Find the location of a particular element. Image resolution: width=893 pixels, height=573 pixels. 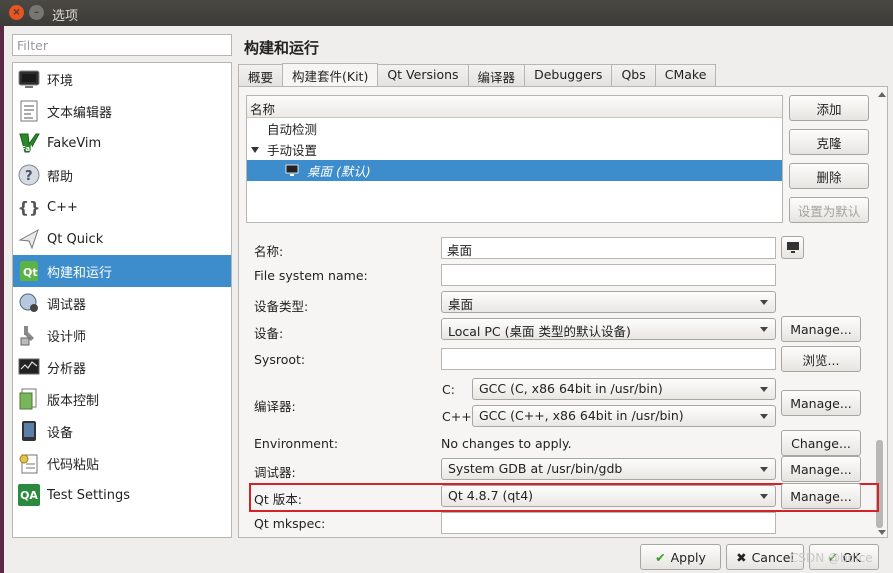

sidebar-item-designer: 设计师 is located at coordinates (122, 335).